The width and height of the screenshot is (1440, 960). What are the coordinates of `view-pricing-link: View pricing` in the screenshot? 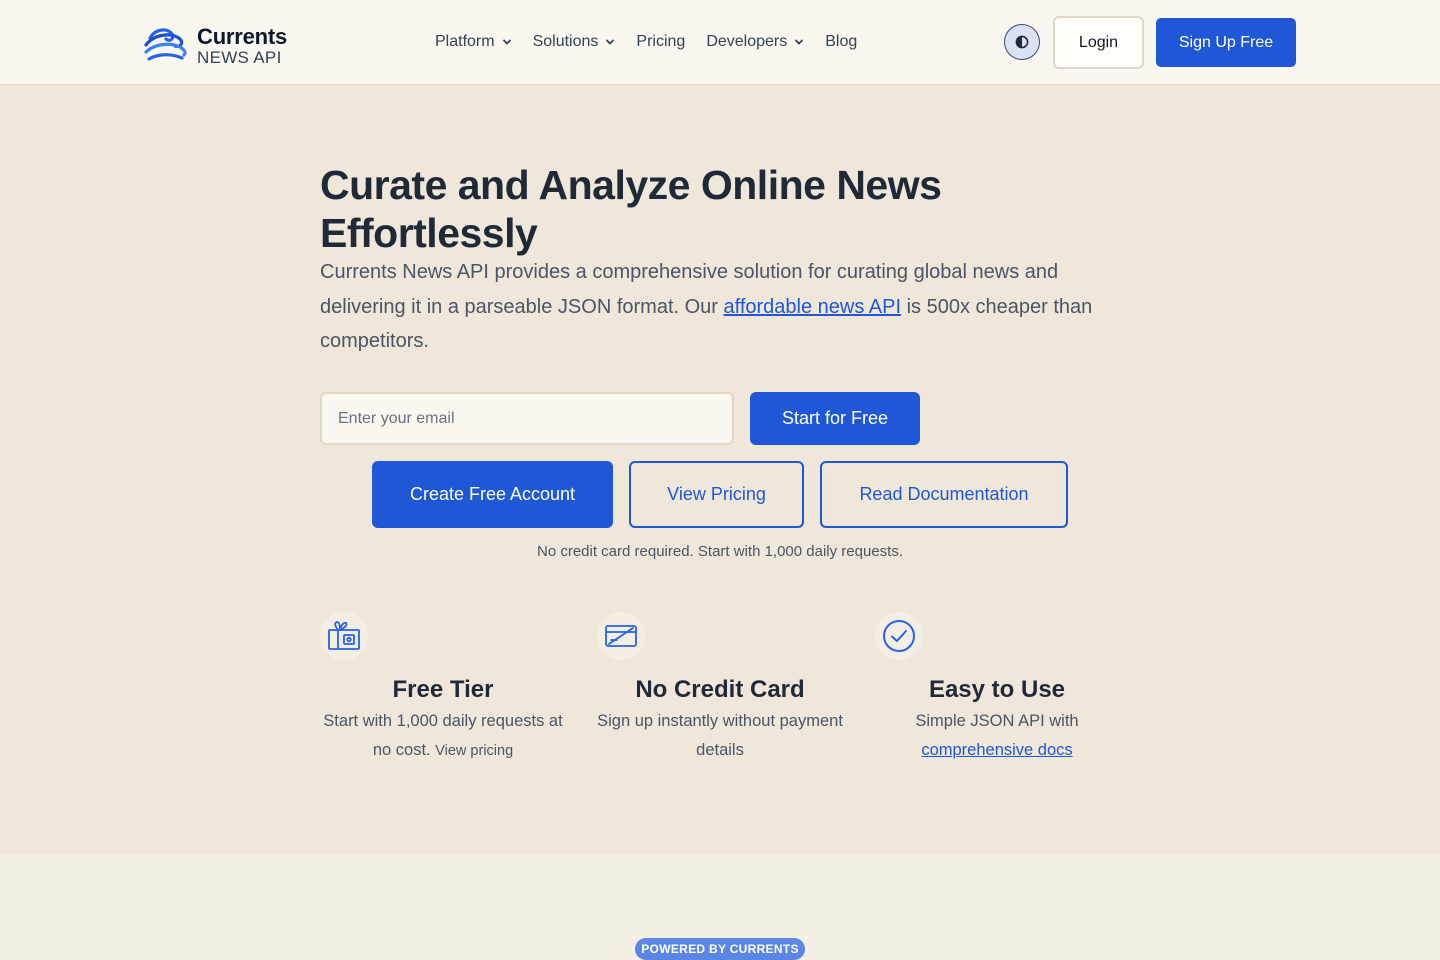 It's located at (474, 751).